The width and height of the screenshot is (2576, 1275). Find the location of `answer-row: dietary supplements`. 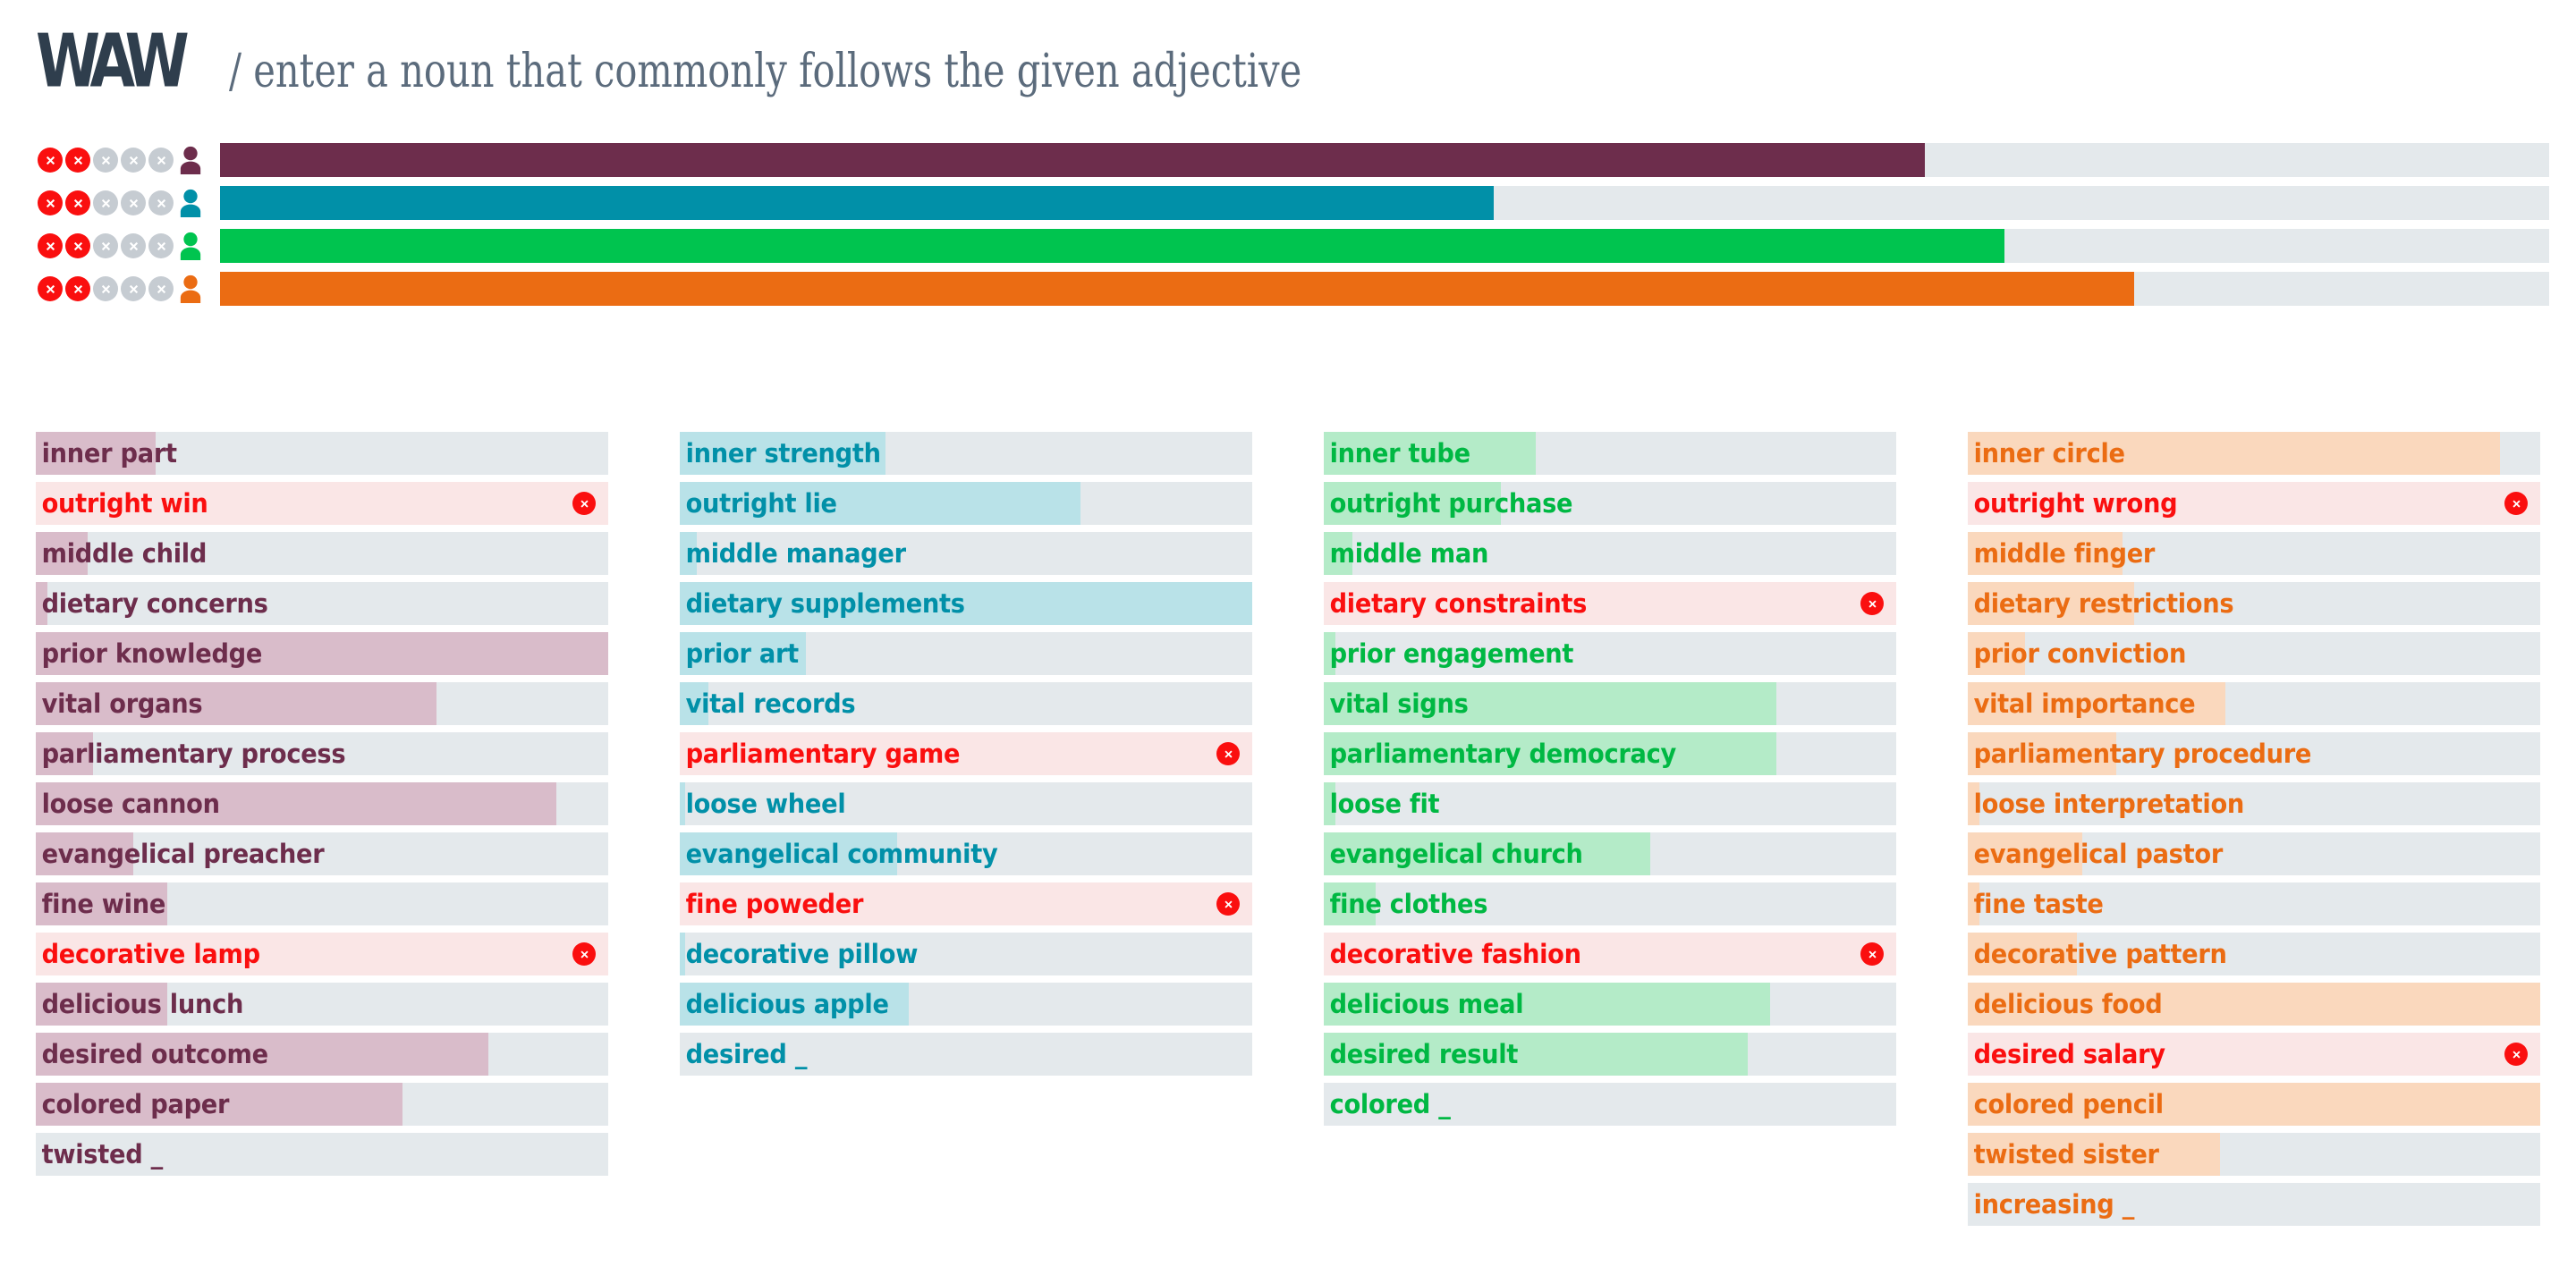

answer-row: dietary supplements is located at coordinates (966, 603).